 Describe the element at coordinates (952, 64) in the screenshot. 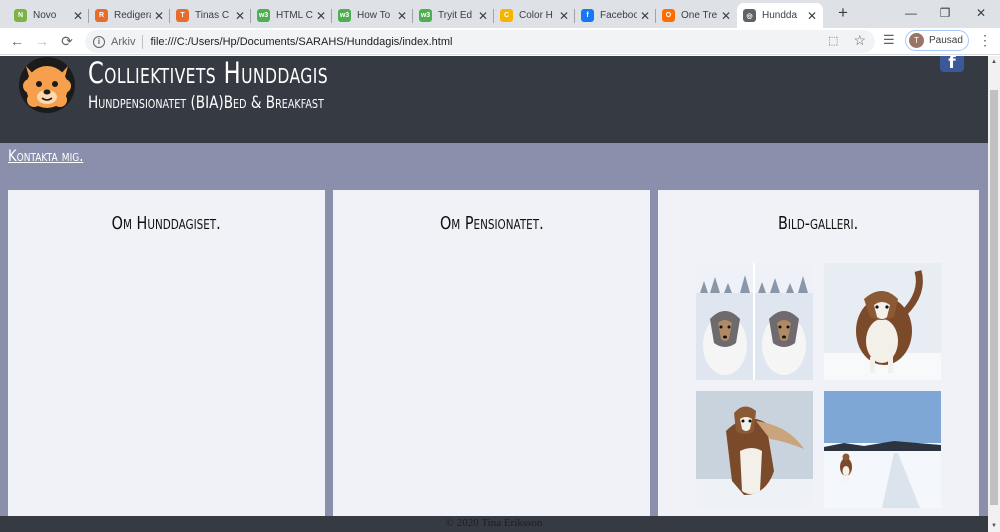

I see `facebook-icon: f` at that location.